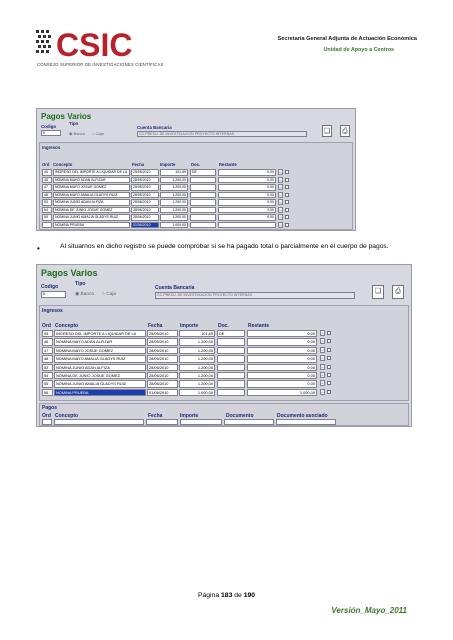 This screenshot has width=453, height=640. What do you see at coordinates (47, 224) in the screenshot?
I see `ord-cell` at bounding box center [47, 224].